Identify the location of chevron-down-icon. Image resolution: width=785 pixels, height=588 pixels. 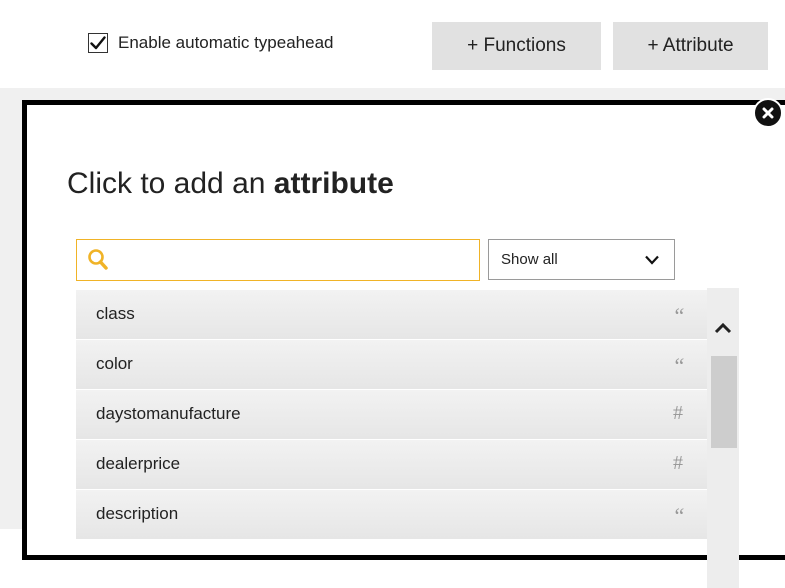
(652, 260).